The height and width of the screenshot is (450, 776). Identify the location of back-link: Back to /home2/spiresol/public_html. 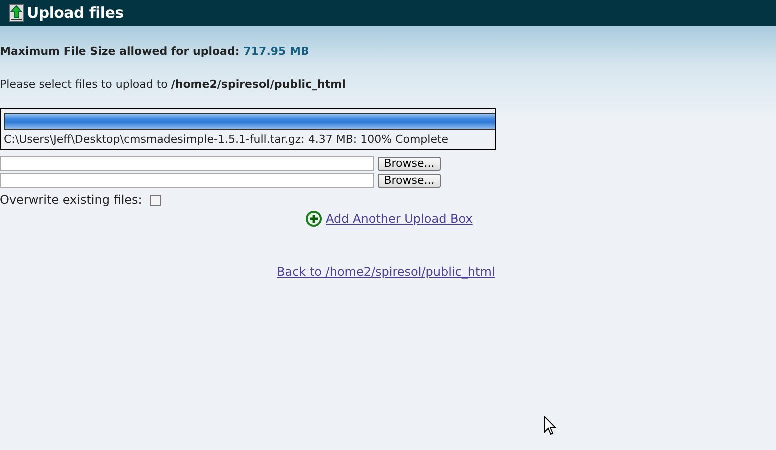
(386, 272).